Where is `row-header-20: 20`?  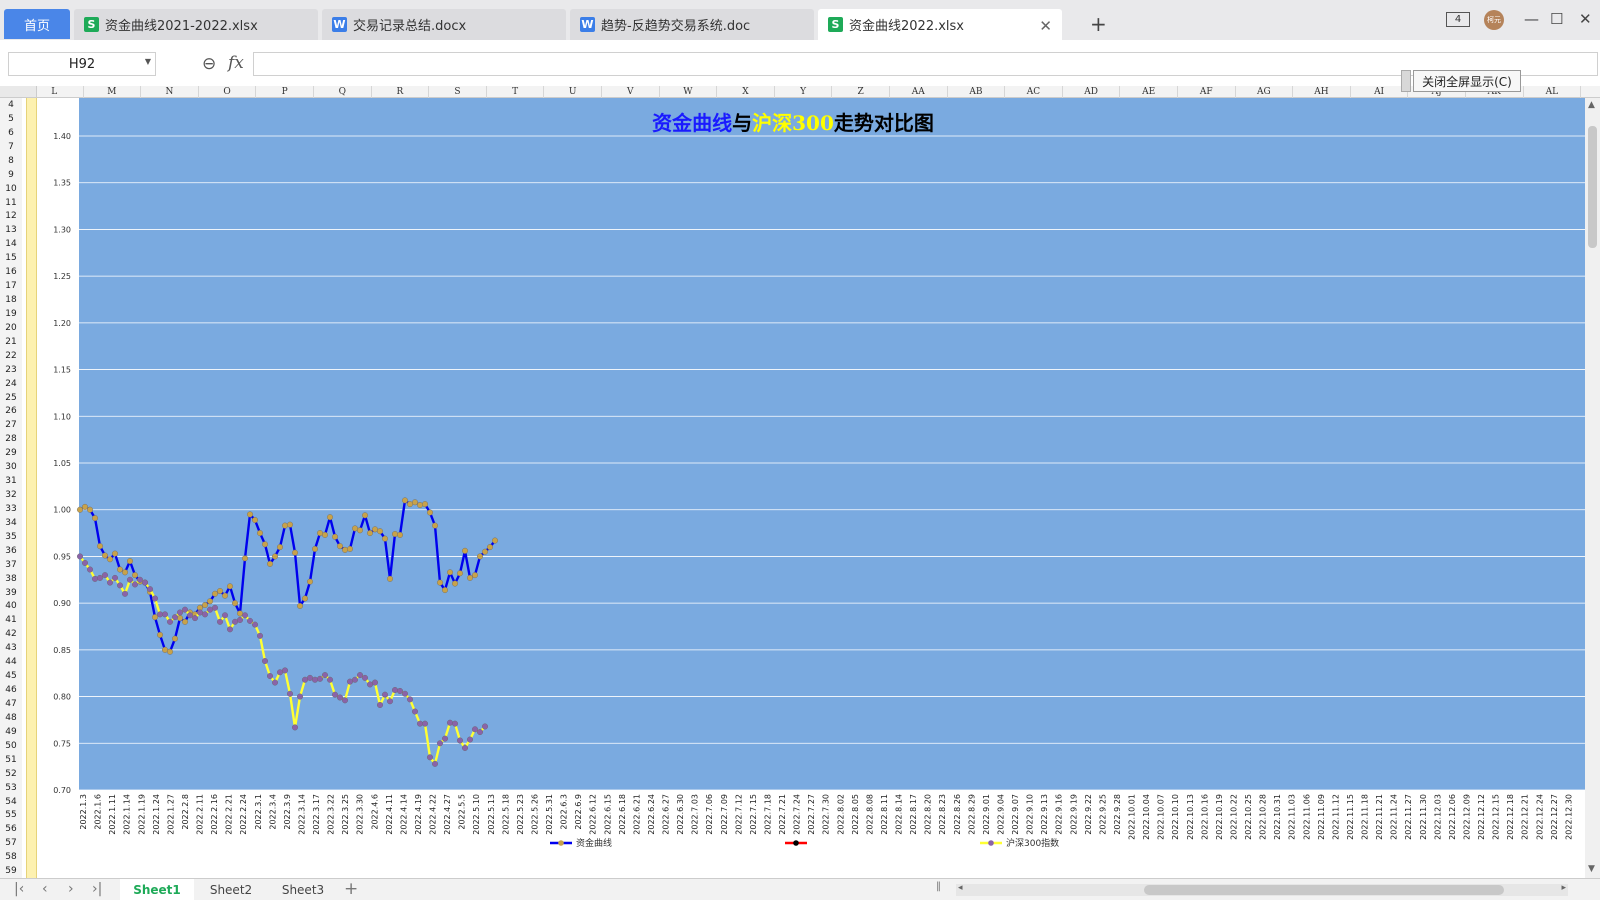
row-header-20: 20 is located at coordinates (11, 328).